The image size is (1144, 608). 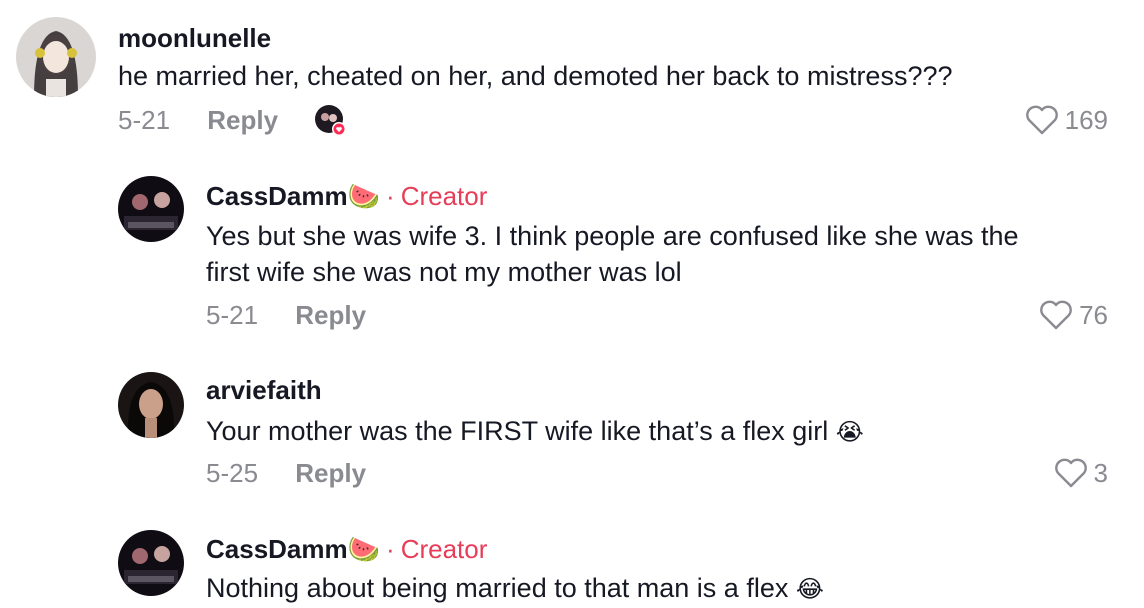 I want to click on comment-meta: 5-25 Reply, so click(x=286, y=473).